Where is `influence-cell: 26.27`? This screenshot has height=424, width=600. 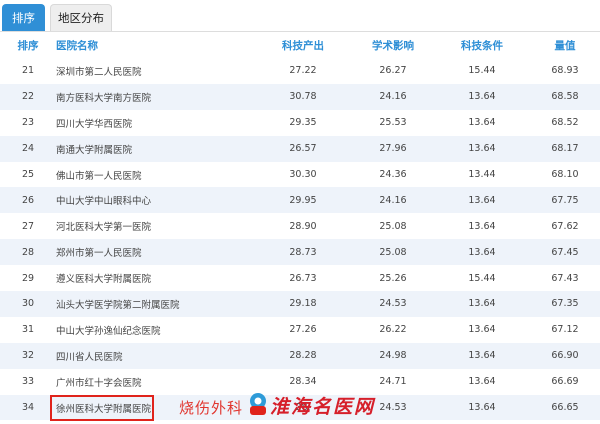 influence-cell: 26.27 is located at coordinates (393, 71).